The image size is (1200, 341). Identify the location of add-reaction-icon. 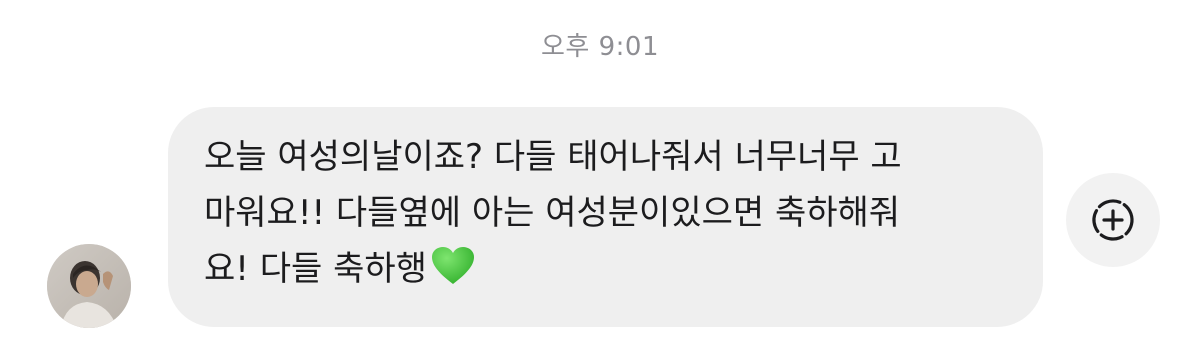
(1113, 220).